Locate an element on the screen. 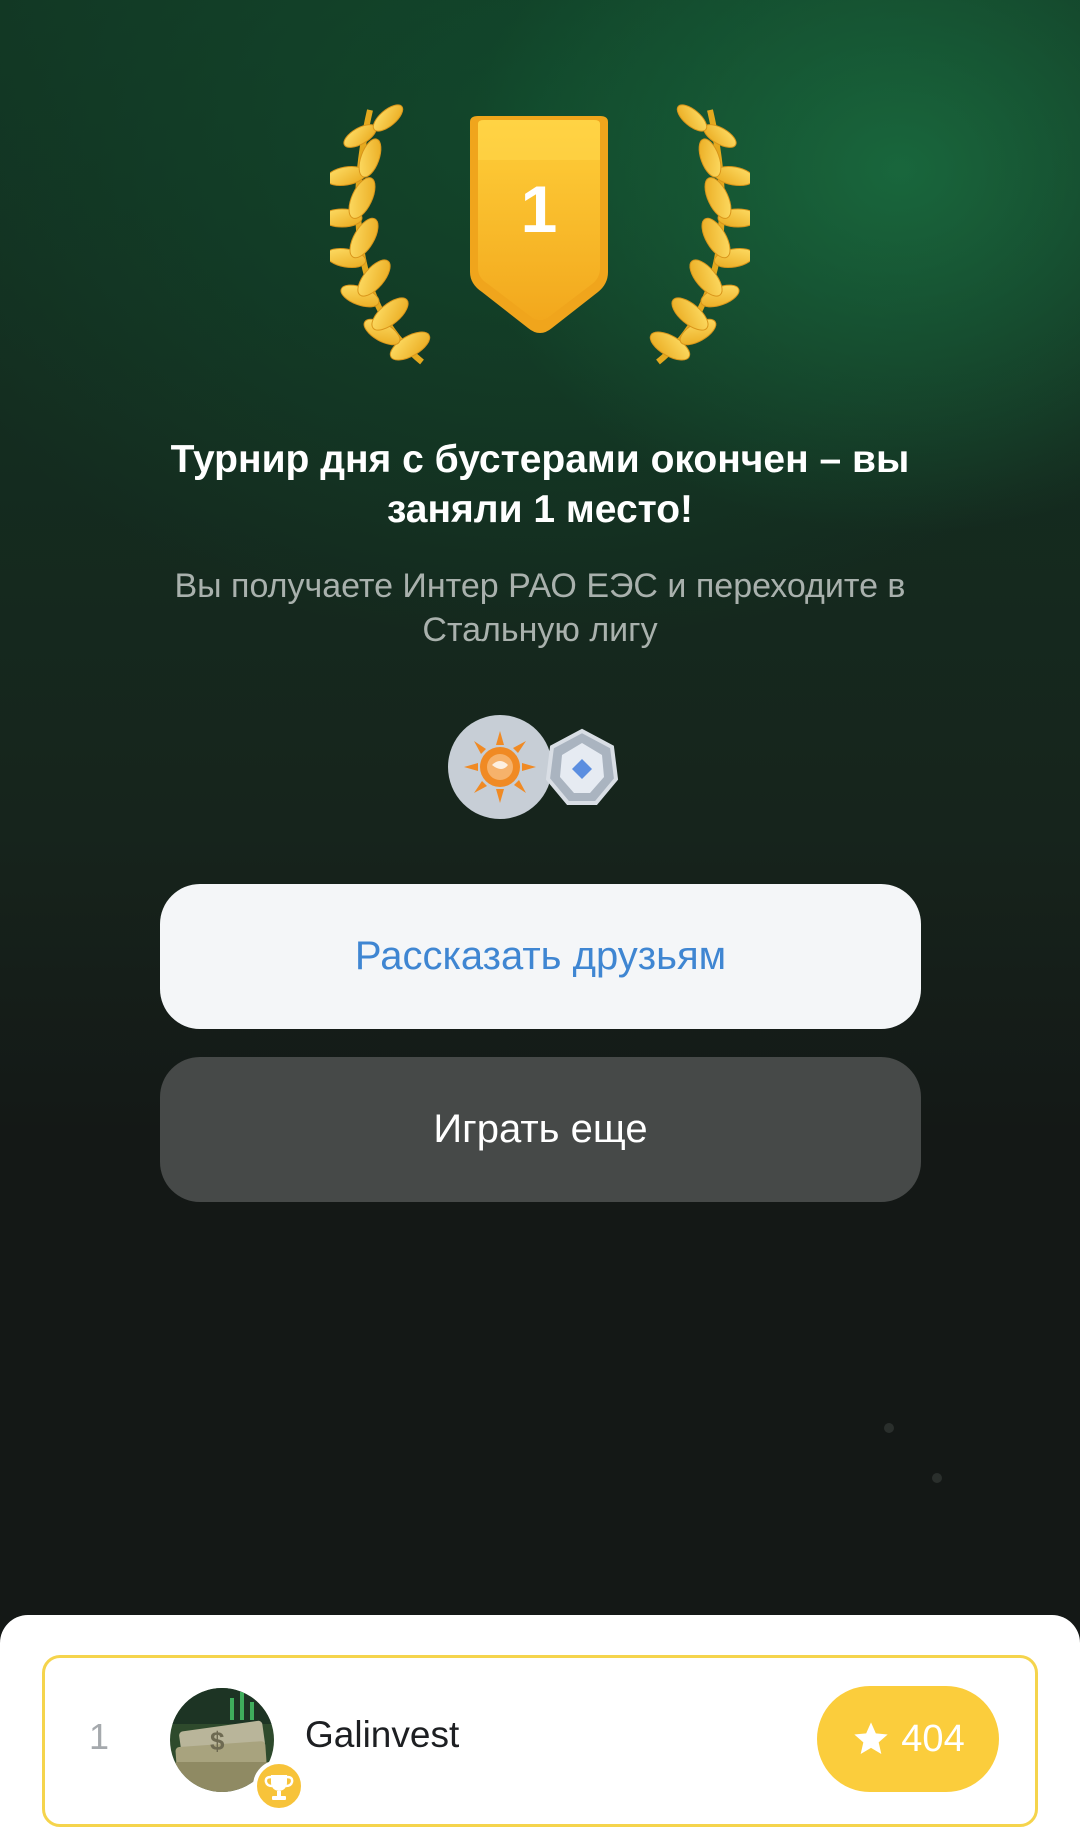 This screenshot has height=1839, width=1080. place-number: 1 is located at coordinates (539, 209).